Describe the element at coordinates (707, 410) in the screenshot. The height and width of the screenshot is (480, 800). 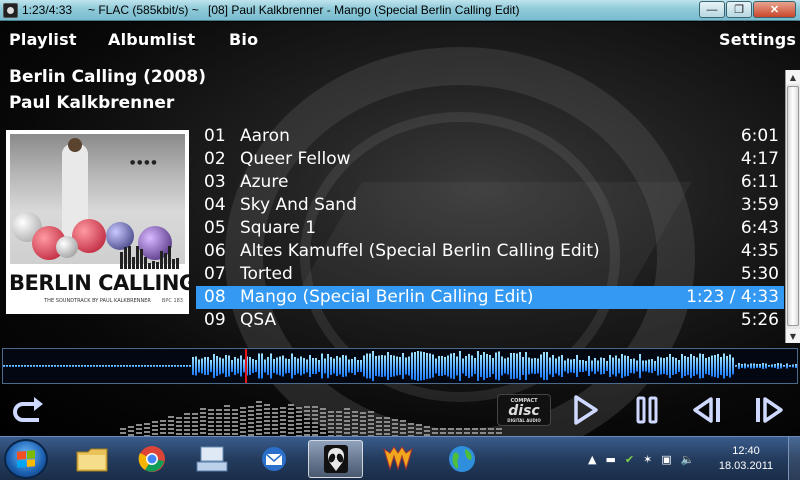
I see `previous-track-button` at that location.